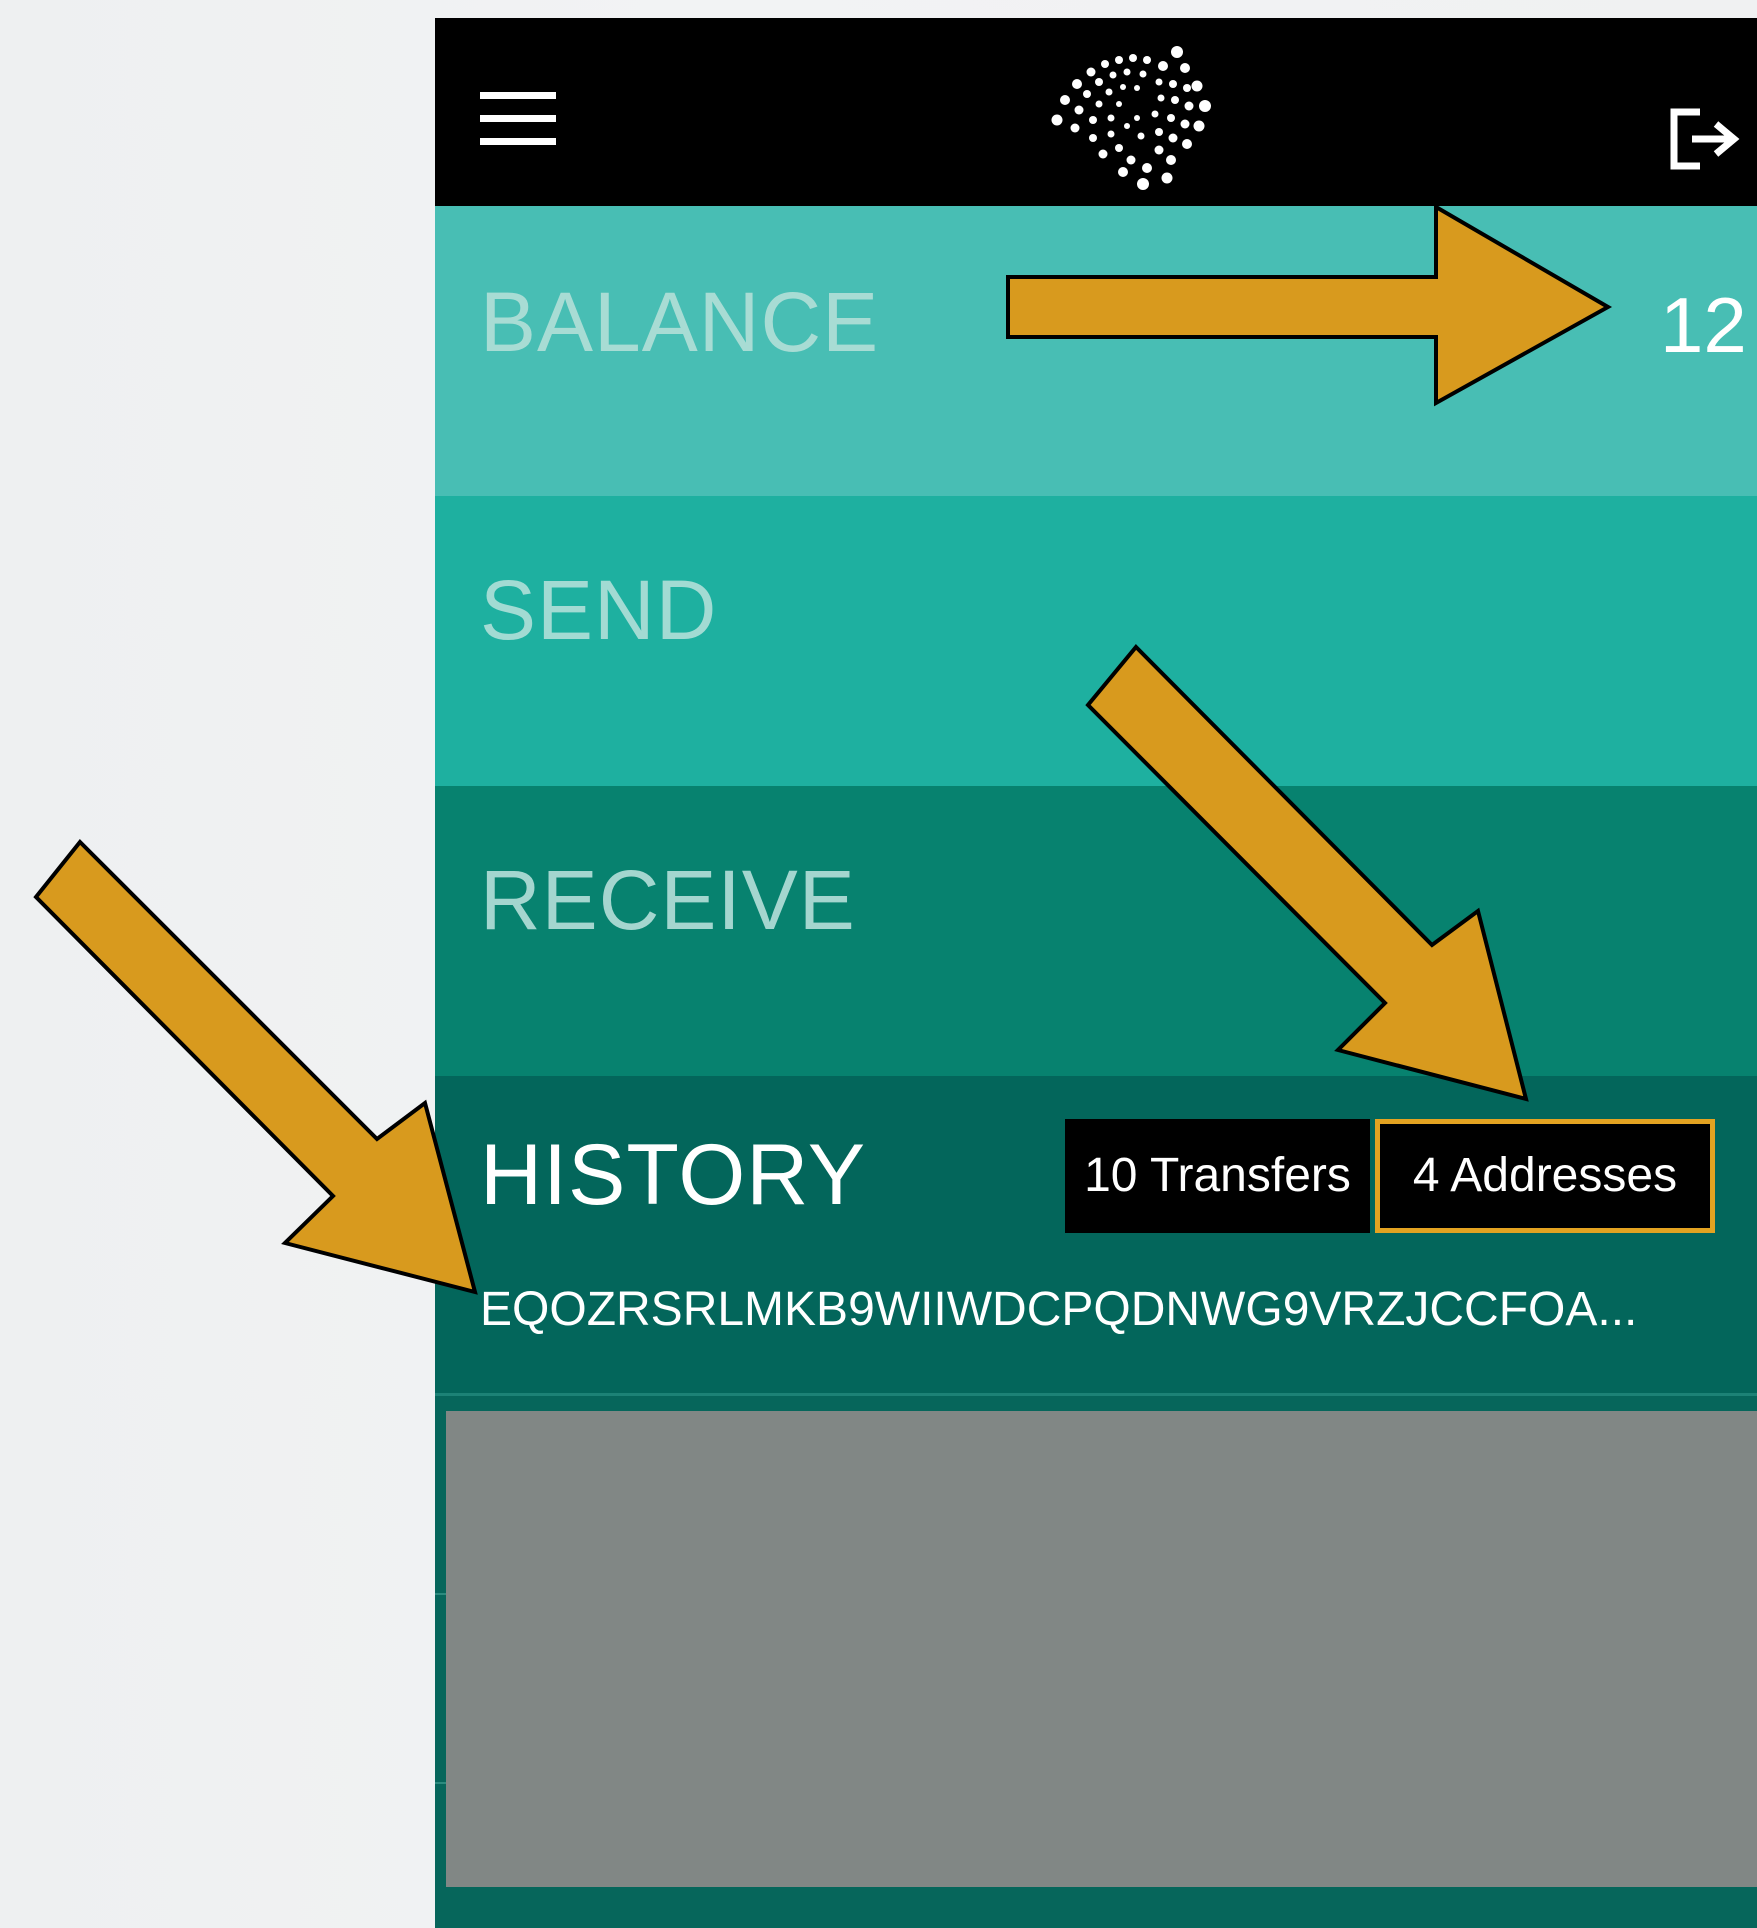 This screenshot has height=1928, width=1757. I want to click on top-bar, so click(1096, 112).